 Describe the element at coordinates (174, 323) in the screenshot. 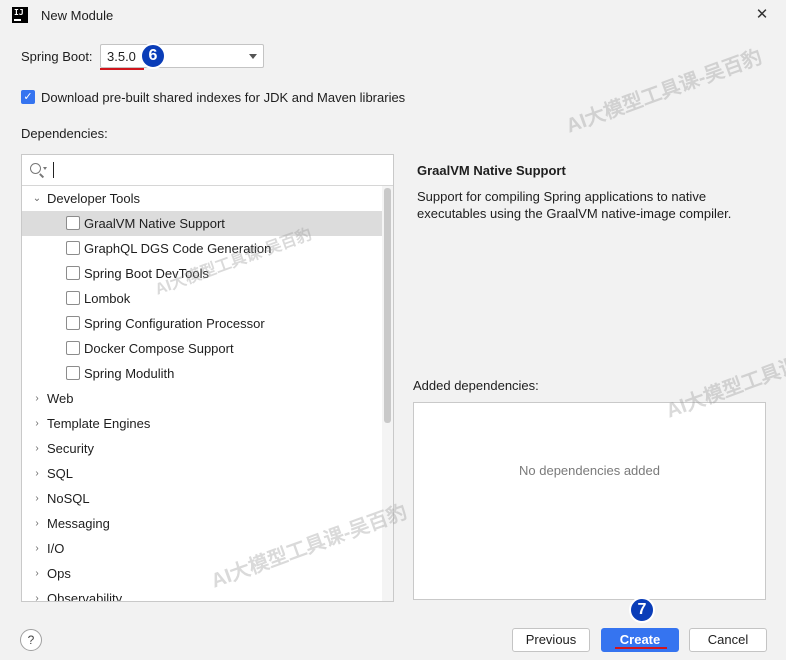

I see `dependency-label: Spring Configuration Processor` at that location.